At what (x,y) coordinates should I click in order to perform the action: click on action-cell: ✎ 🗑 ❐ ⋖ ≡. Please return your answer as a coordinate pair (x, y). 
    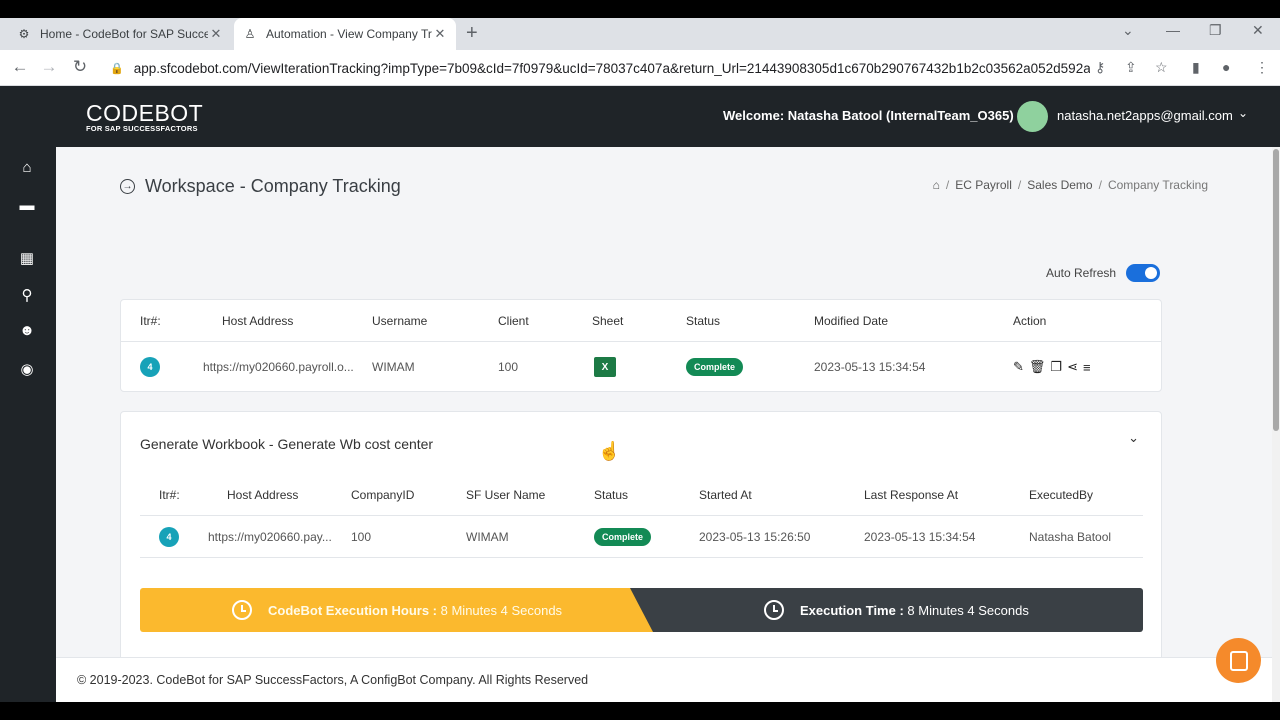
    Looking at the image, I should click on (1054, 367).